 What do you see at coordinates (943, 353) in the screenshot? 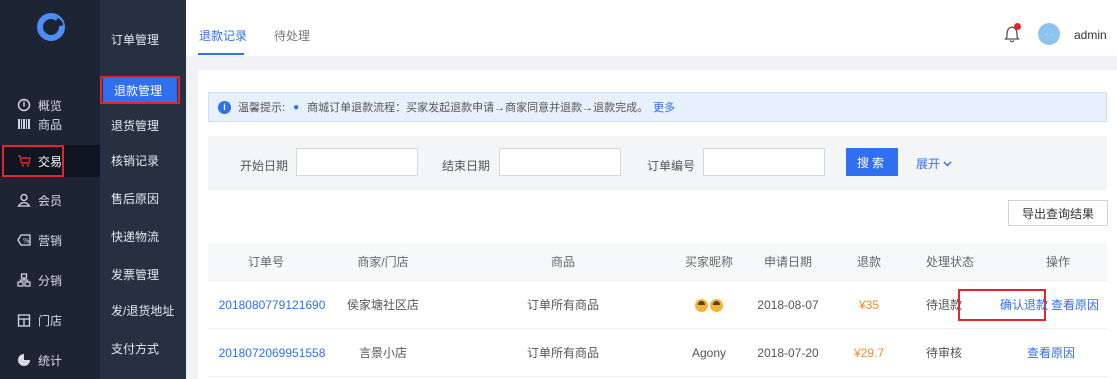
I see `status-cell: 待审核` at bounding box center [943, 353].